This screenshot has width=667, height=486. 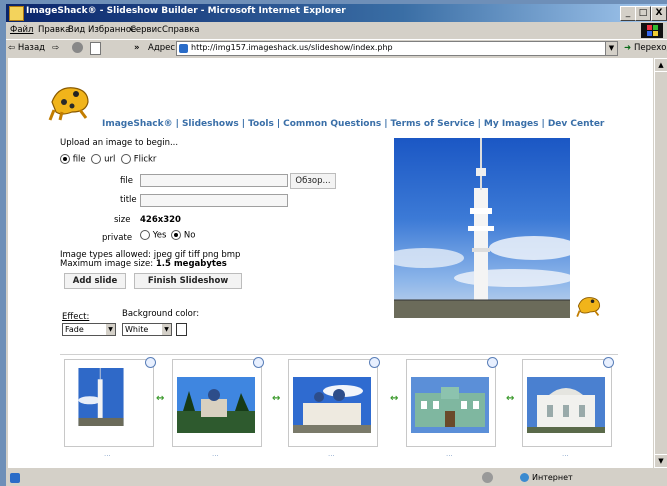 What do you see at coordinates (160, 220) in the screenshot?
I see `size-value: 426x320` at bounding box center [160, 220].